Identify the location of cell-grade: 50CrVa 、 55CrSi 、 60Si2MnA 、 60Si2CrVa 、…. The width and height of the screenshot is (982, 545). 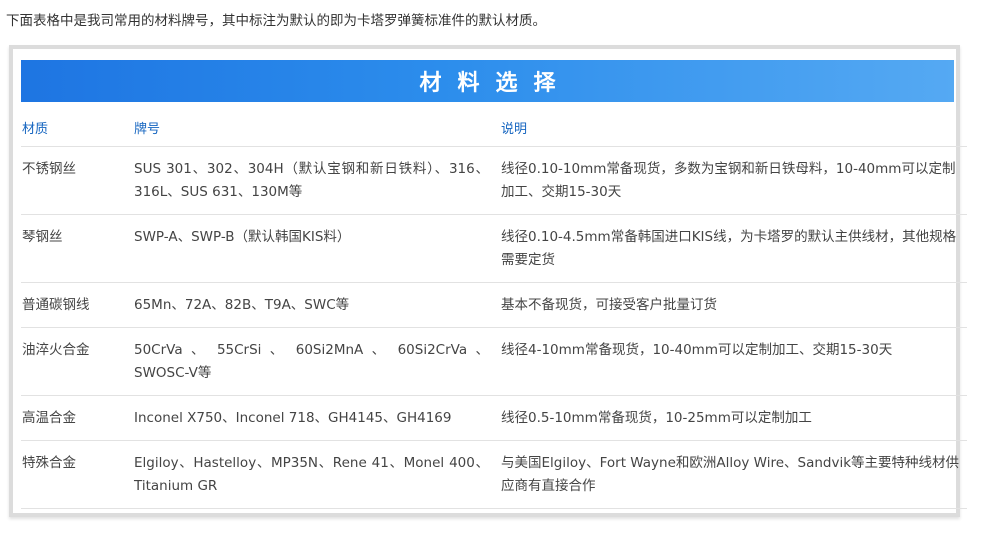
(317, 361).